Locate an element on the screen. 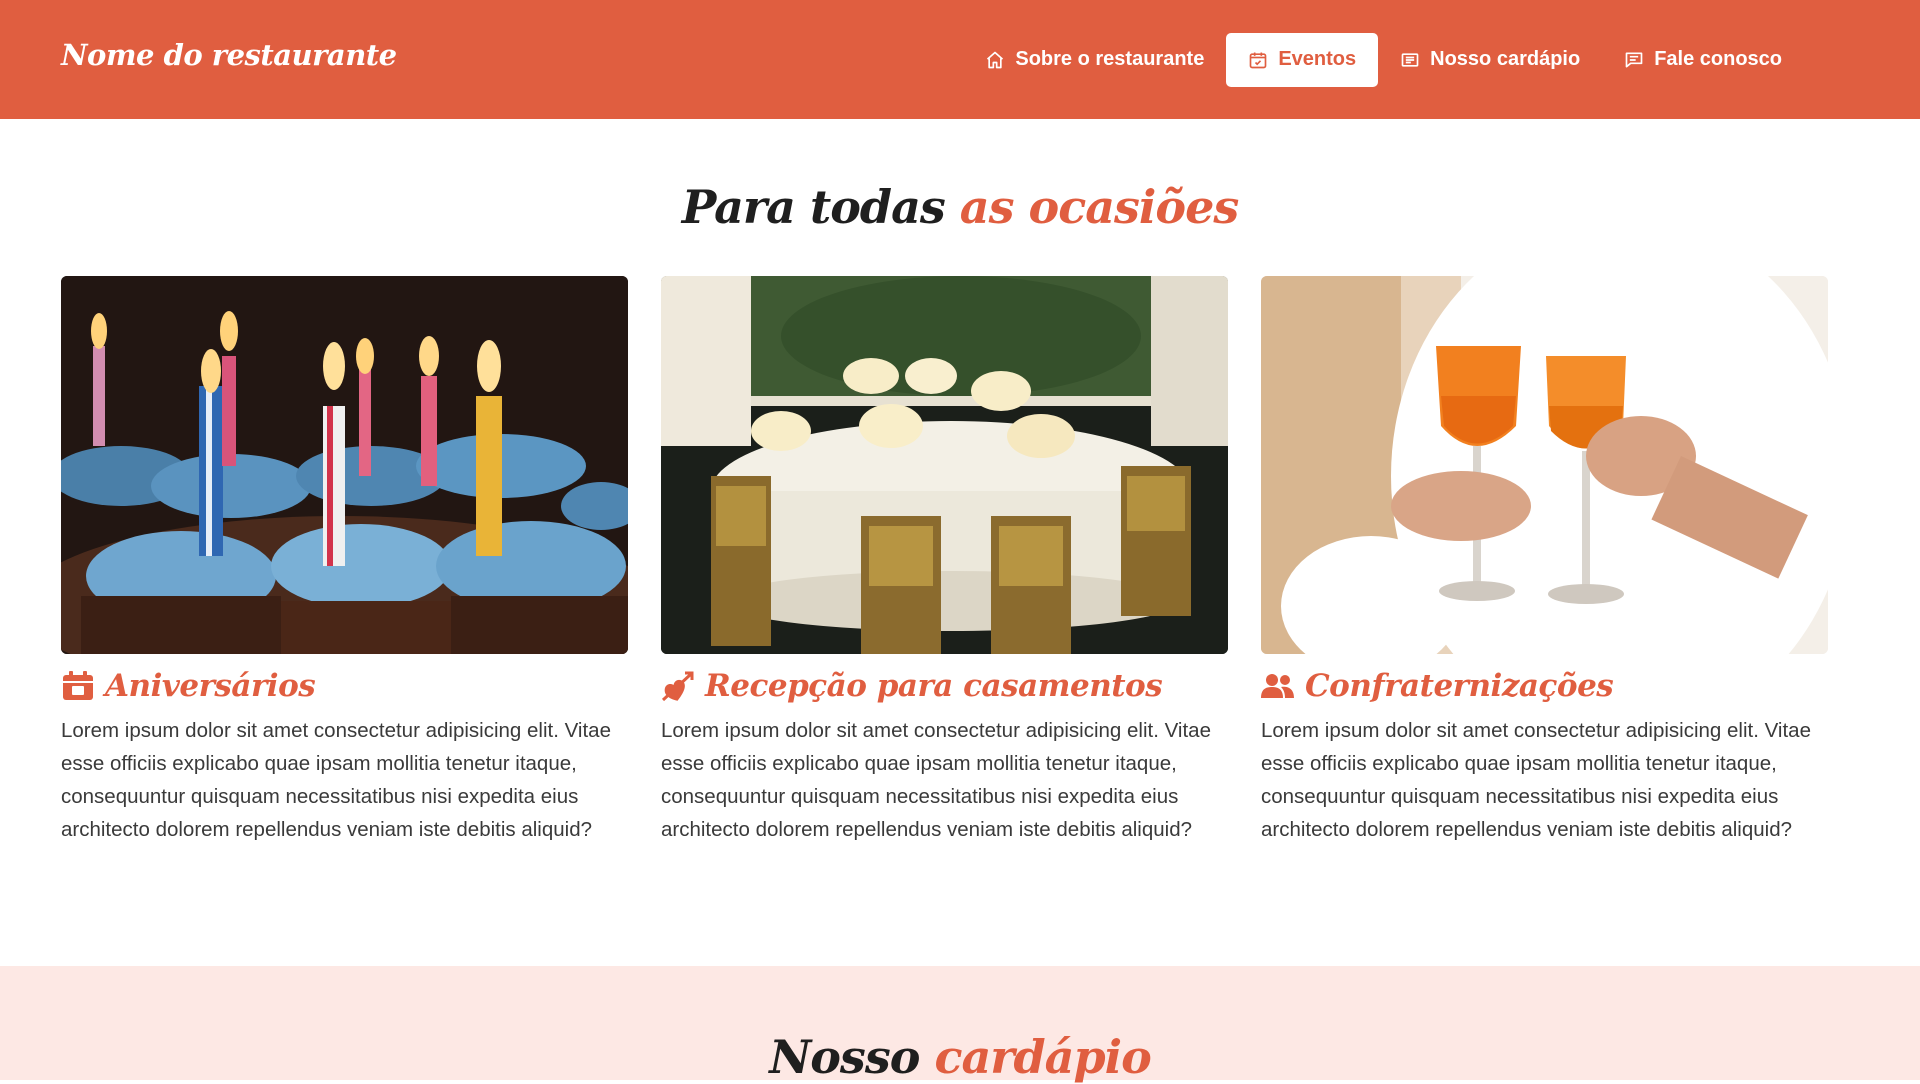 This screenshot has width=1920, height=1084. nav-item-sobre: Sobre o restaurante is located at coordinates (1094, 60).